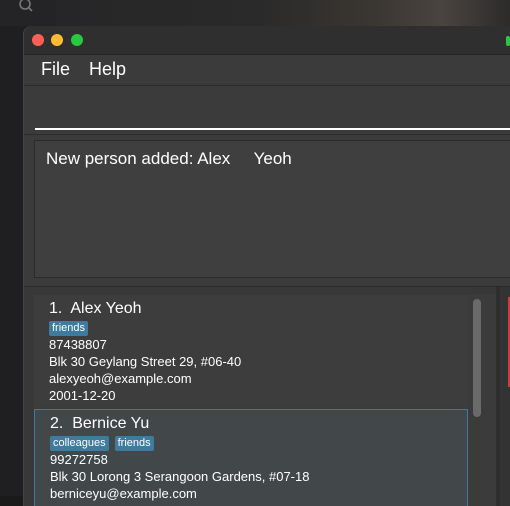 The height and width of the screenshot is (506, 510). What do you see at coordinates (169, 158) in the screenshot?
I see `result-message: New person added: Alex Yeoh` at bounding box center [169, 158].